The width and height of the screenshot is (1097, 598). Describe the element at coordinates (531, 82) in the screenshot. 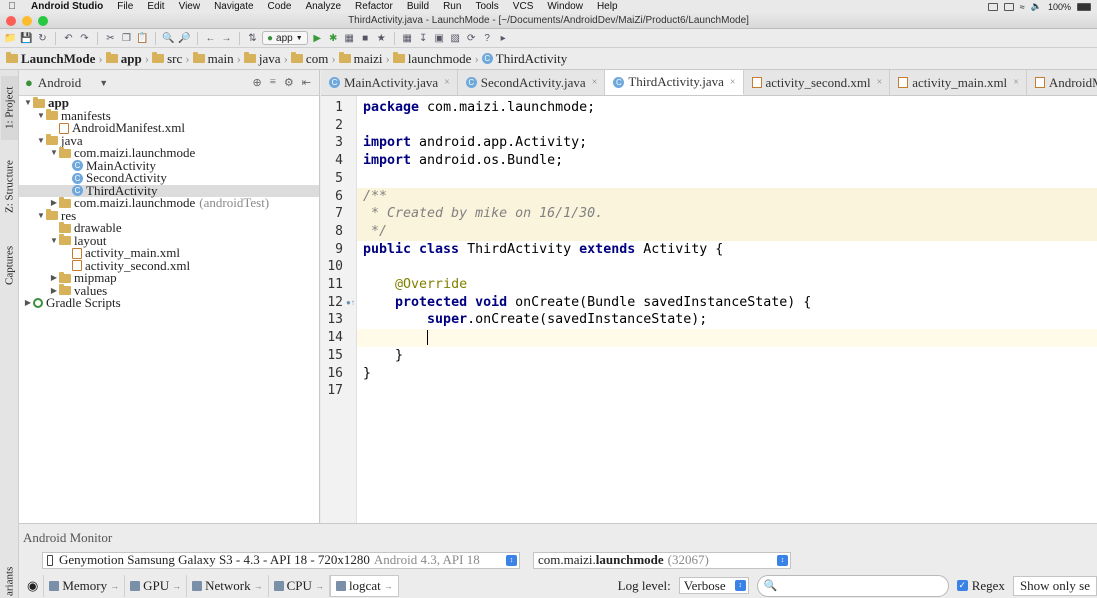

I see `editor-tab: C SecondActivity.java ×` at that location.